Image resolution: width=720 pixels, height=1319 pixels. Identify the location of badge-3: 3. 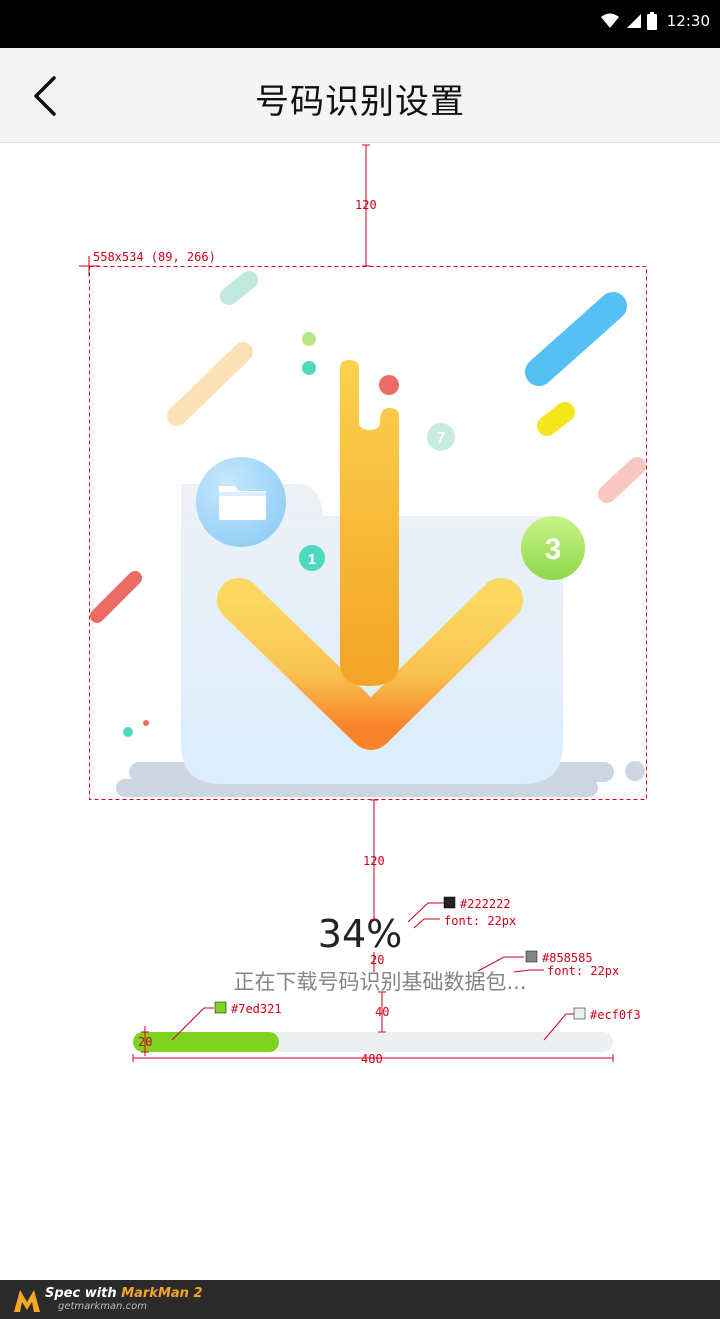
(553, 548).